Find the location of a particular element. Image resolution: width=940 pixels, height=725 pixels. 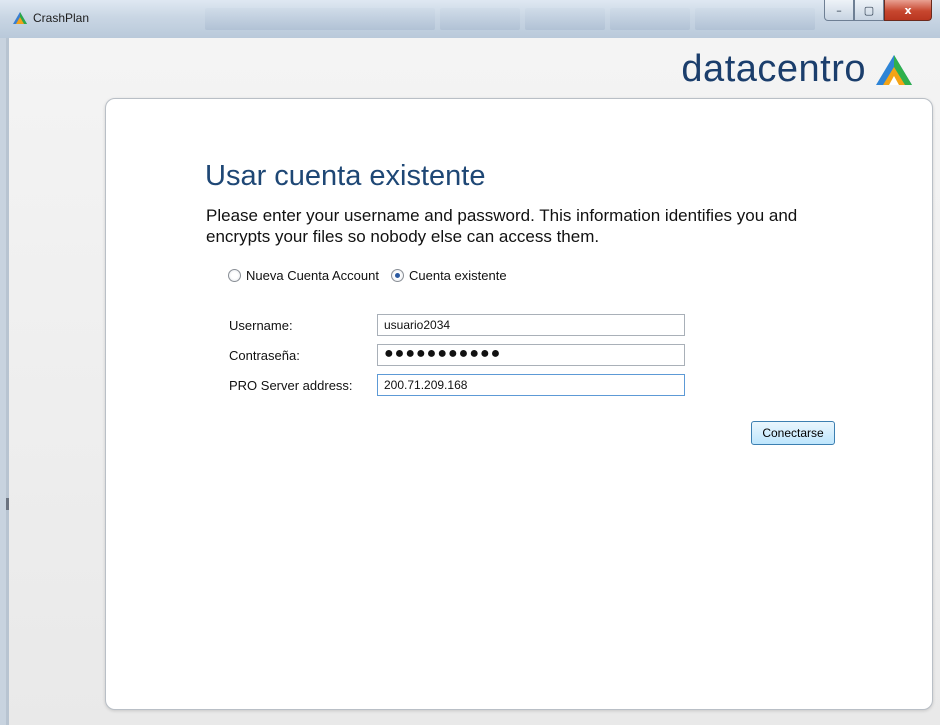

window-controls: – ▢ x is located at coordinates (878, 11).